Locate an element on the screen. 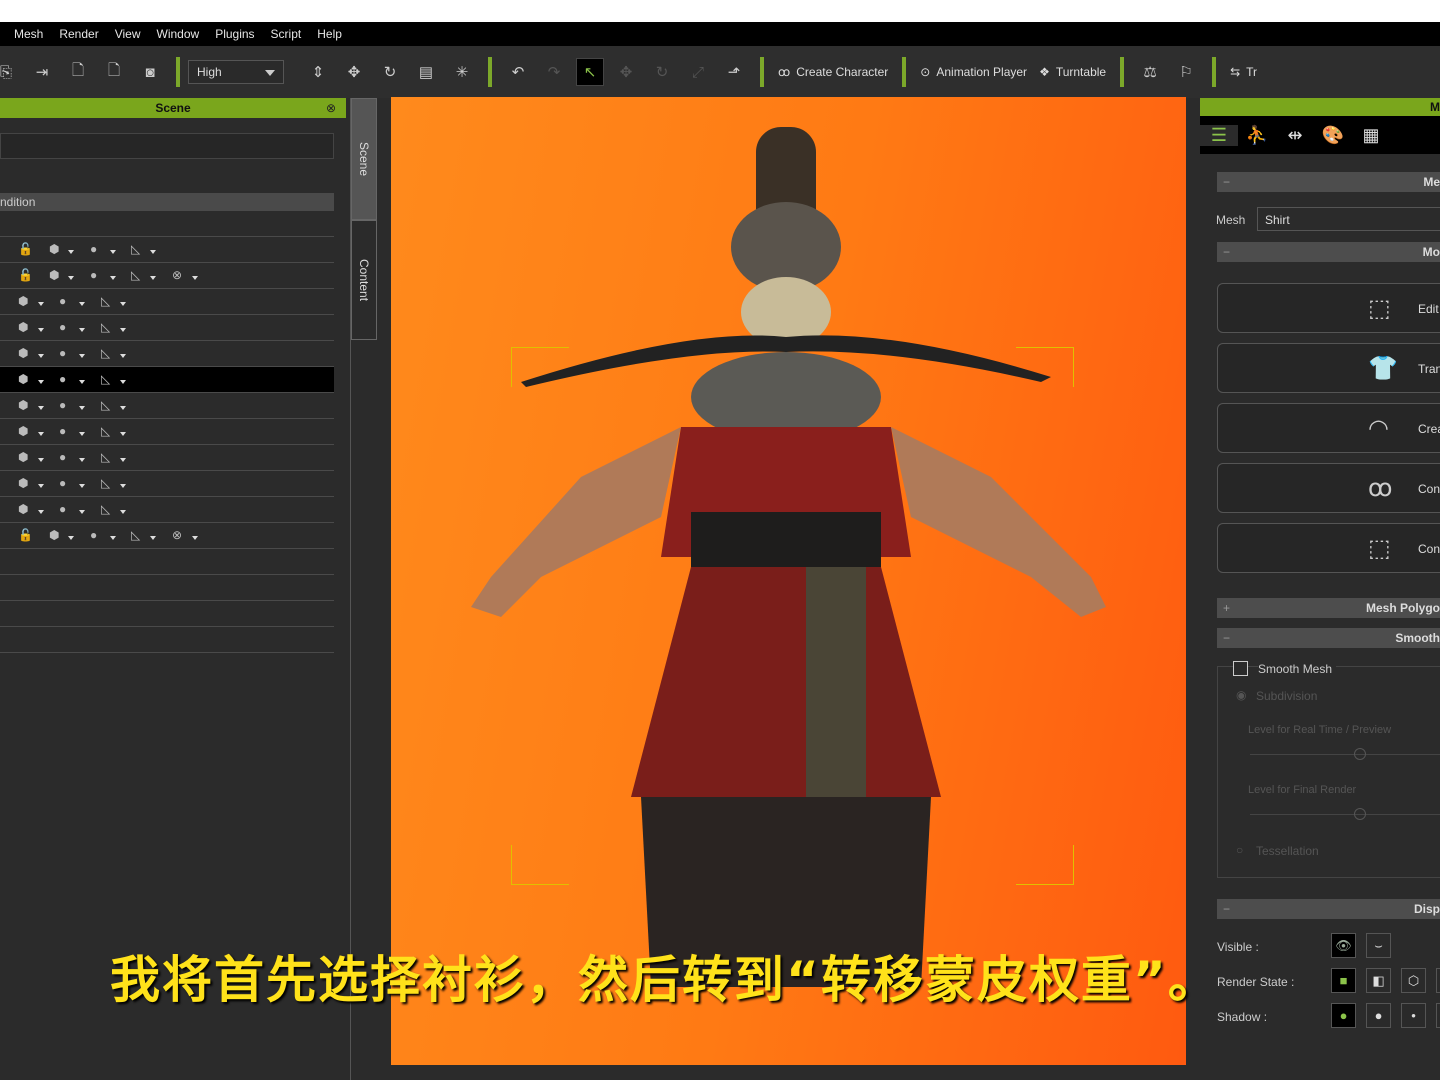  shadow-more-icon is located at coordinates (1438, 1015).